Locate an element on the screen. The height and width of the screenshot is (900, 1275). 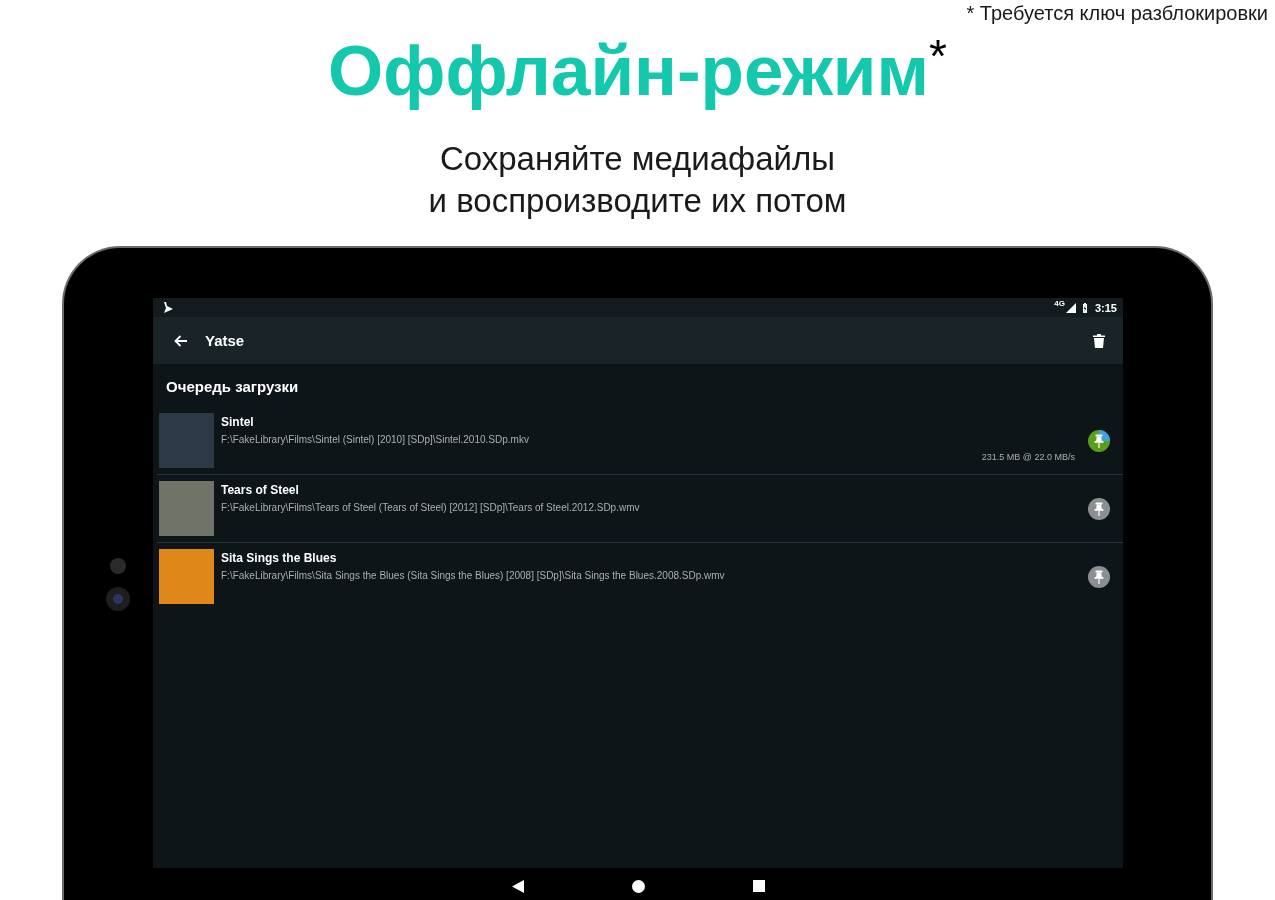
back-arrow-icon is located at coordinates (181, 340).